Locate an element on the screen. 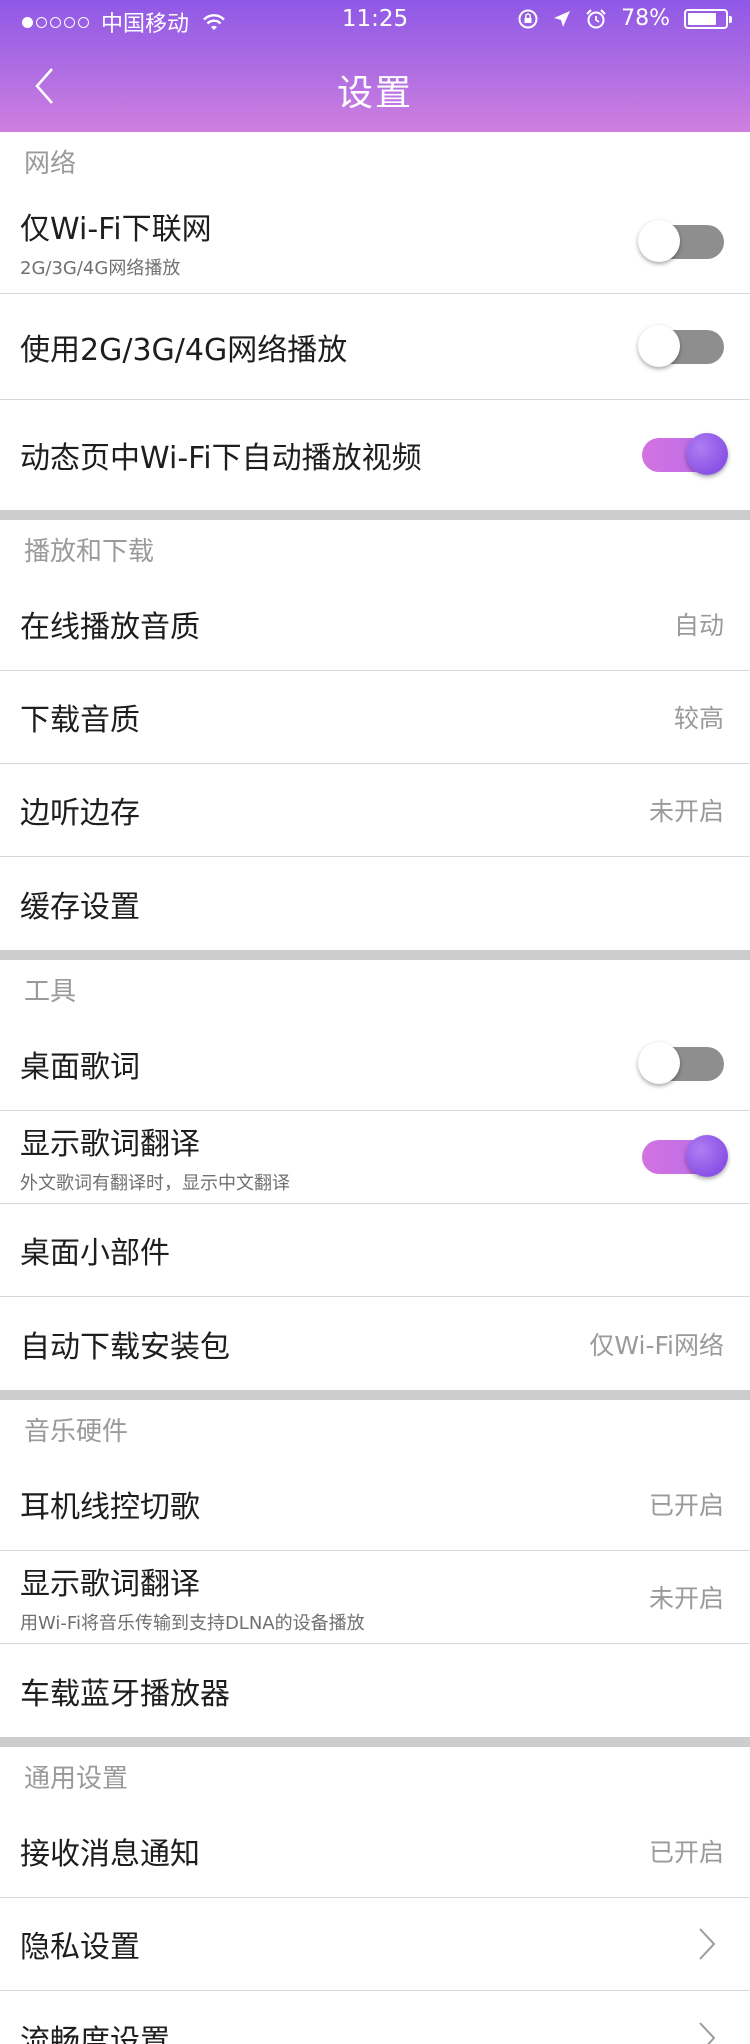 The width and height of the screenshot is (750, 2044). setting-sub: 用Wi-Fi将音乐传输到支持DLNA的设备播放 is located at coordinates (192, 1623).